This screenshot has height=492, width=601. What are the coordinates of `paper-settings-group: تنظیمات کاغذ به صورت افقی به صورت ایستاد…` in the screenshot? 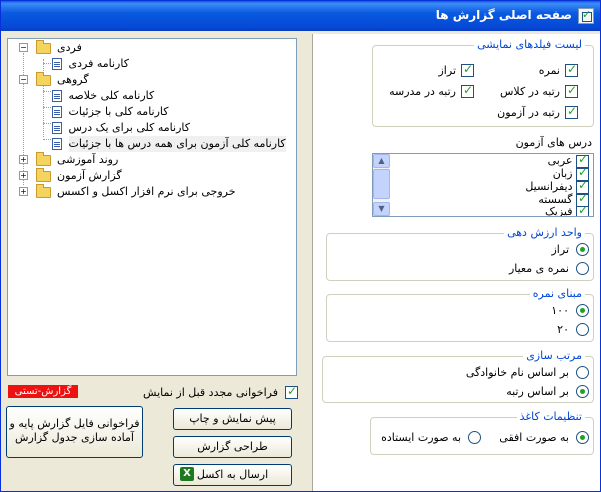 It's located at (482, 432).